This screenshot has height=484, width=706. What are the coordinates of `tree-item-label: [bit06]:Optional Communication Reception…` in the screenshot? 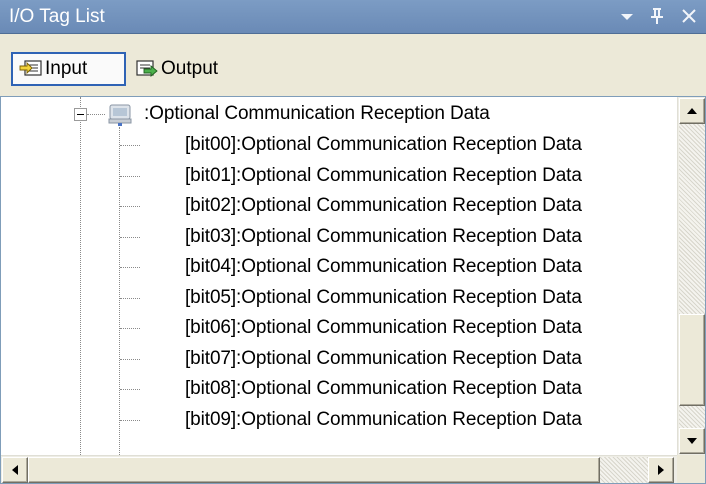 It's located at (383, 328).